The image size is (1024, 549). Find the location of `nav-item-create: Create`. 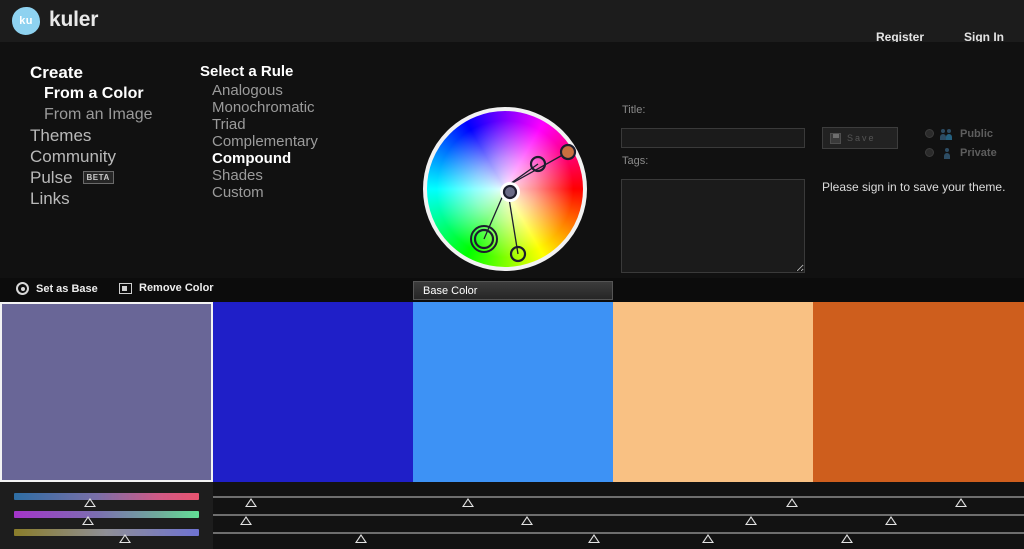

nav-item-create: Create is located at coordinates (110, 72).